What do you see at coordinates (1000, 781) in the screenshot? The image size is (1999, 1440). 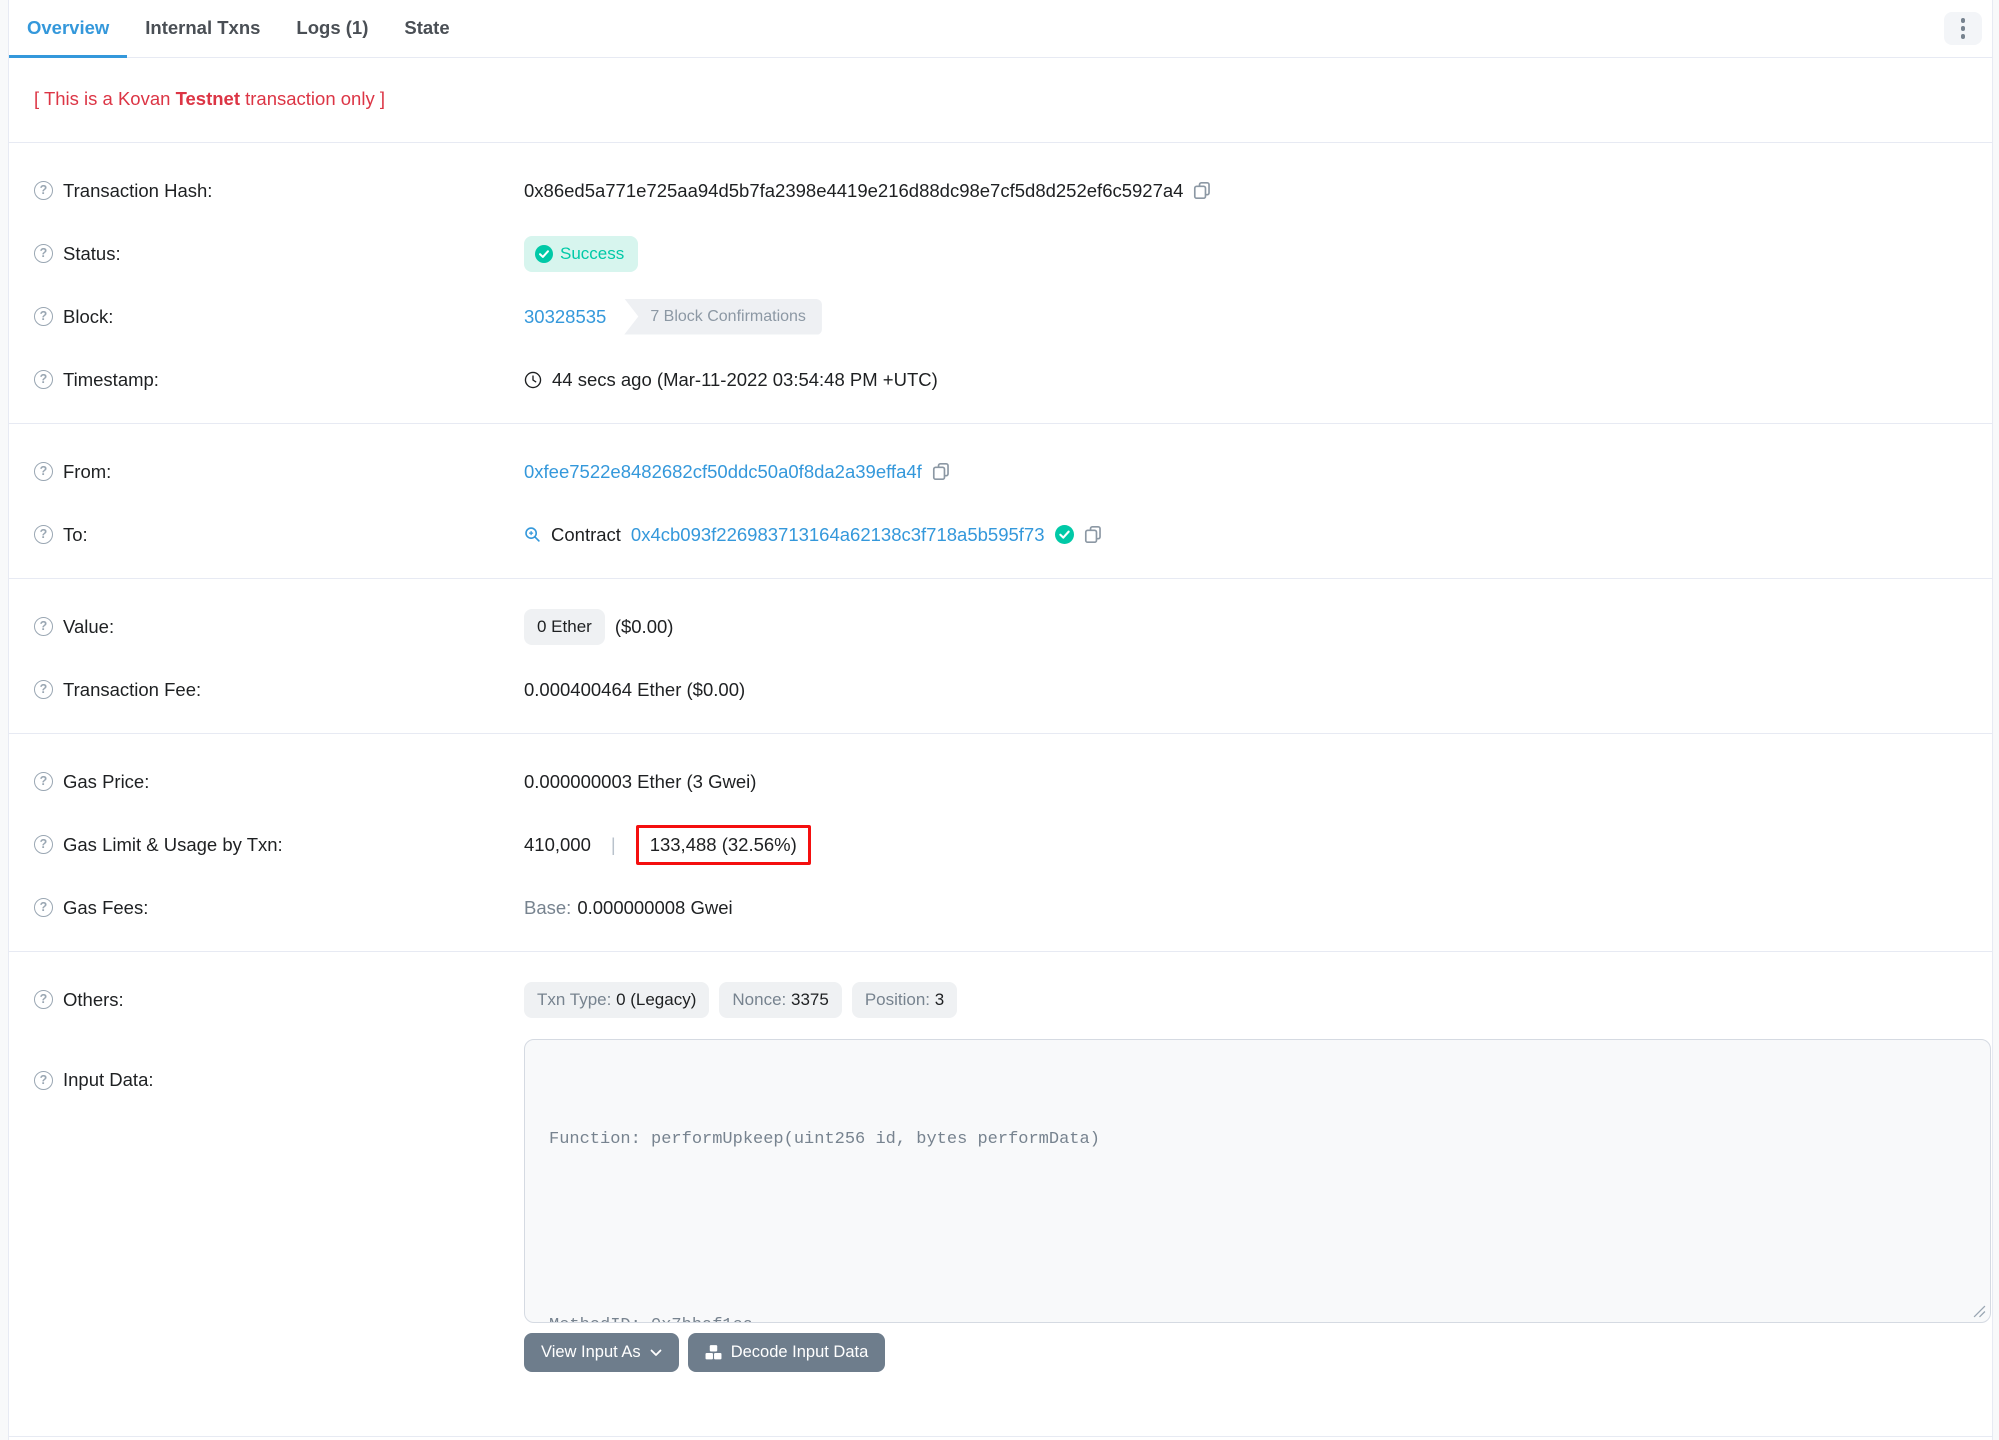 I see `row-gas-price: ? Gas Price: 0.000000003 Ether (3 Gwei)` at bounding box center [1000, 781].